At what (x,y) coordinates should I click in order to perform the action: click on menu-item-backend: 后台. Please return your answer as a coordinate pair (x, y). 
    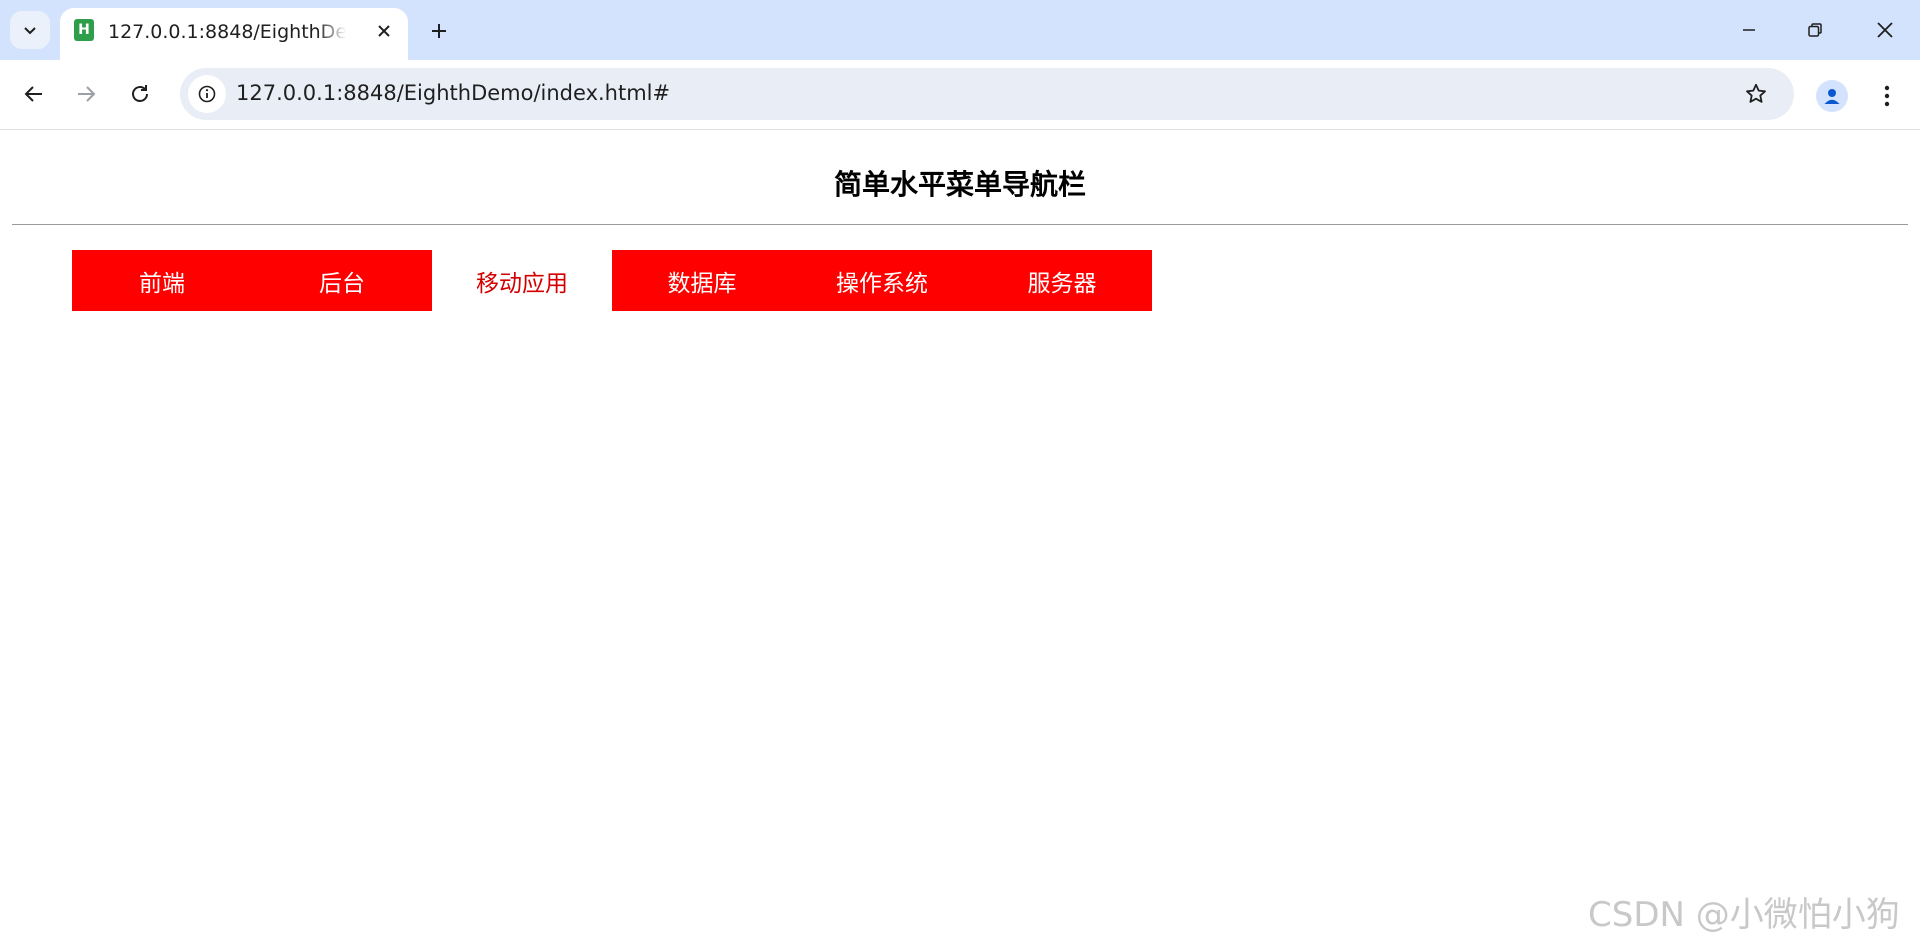
    Looking at the image, I should click on (342, 280).